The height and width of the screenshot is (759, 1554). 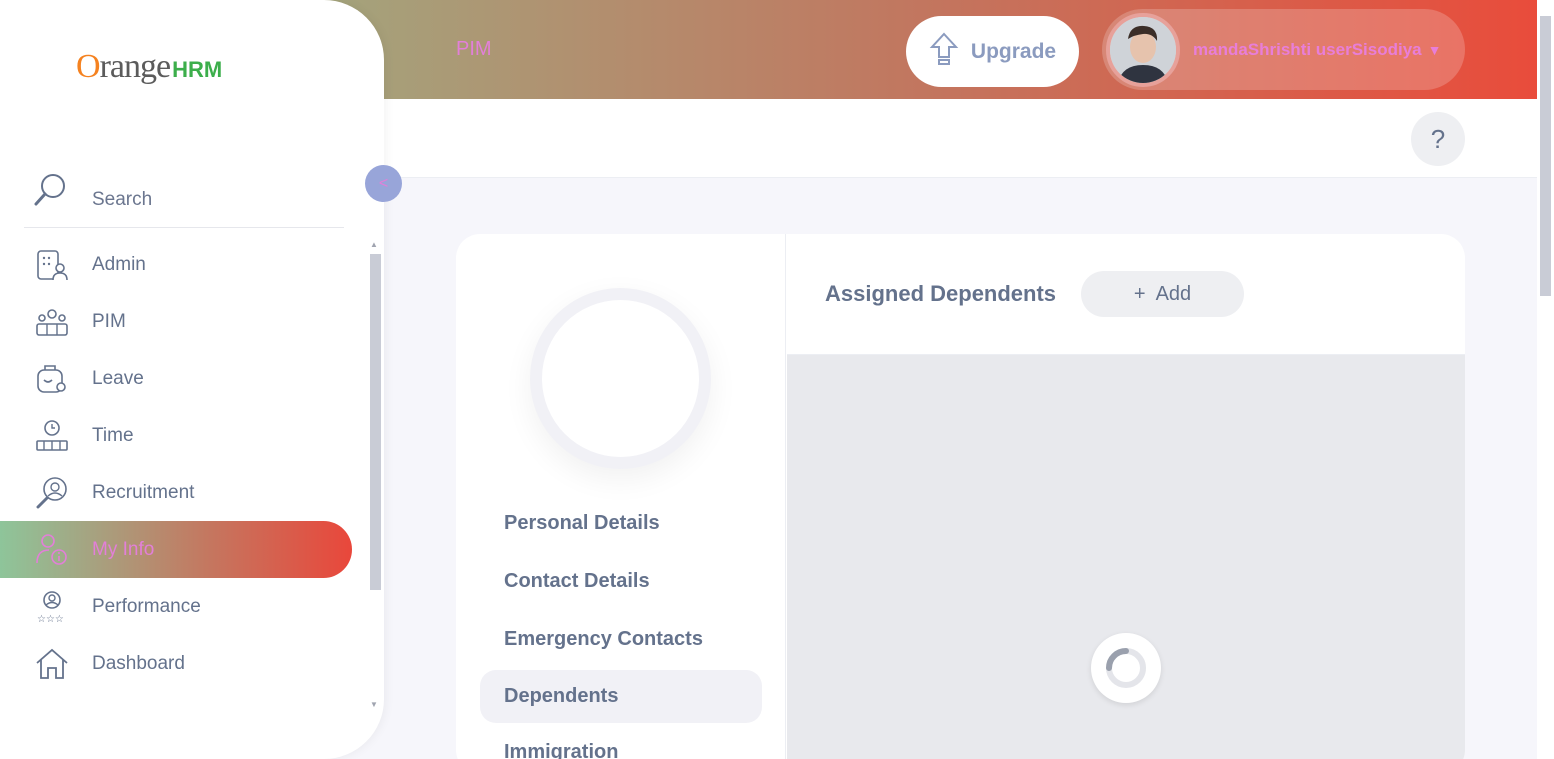 I want to click on sidebar-item-recruitment: Recruitment, so click(x=184, y=492).